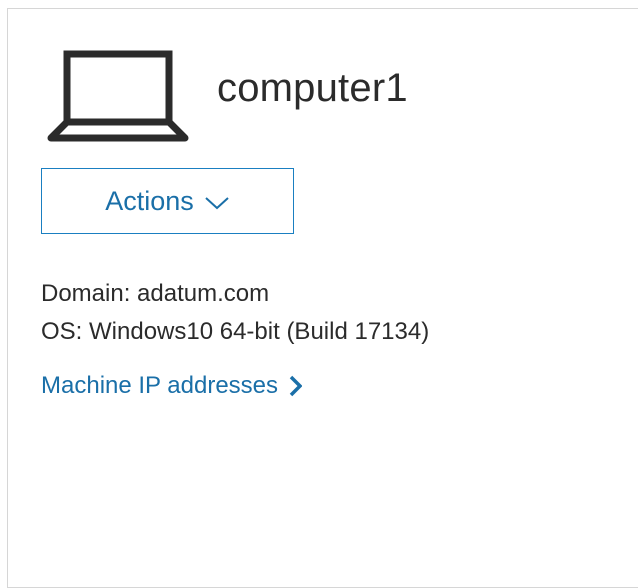 This screenshot has height=588, width=638. Describe the element at coordinates (155, 293) in the screenshot. I see `domain-text: Domain: adatum.com` at that location.